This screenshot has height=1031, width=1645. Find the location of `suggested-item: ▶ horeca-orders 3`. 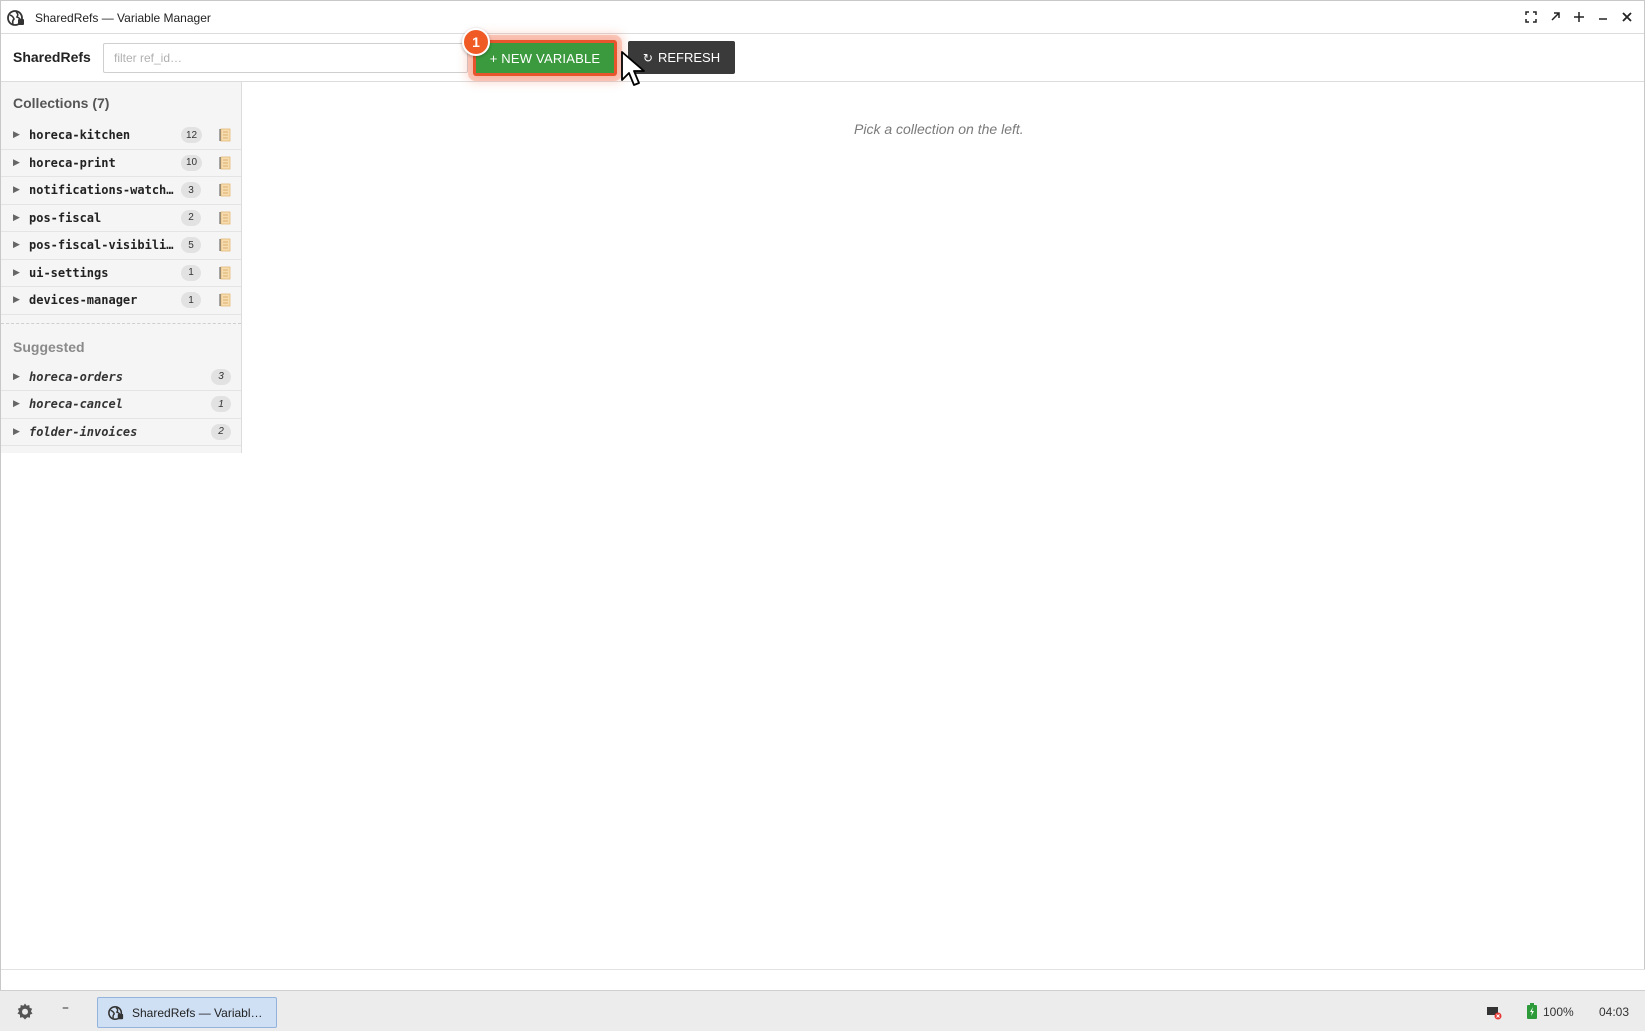

suggested-item: ▶ horeca-orders 3 is located at coordinates (121, 377).